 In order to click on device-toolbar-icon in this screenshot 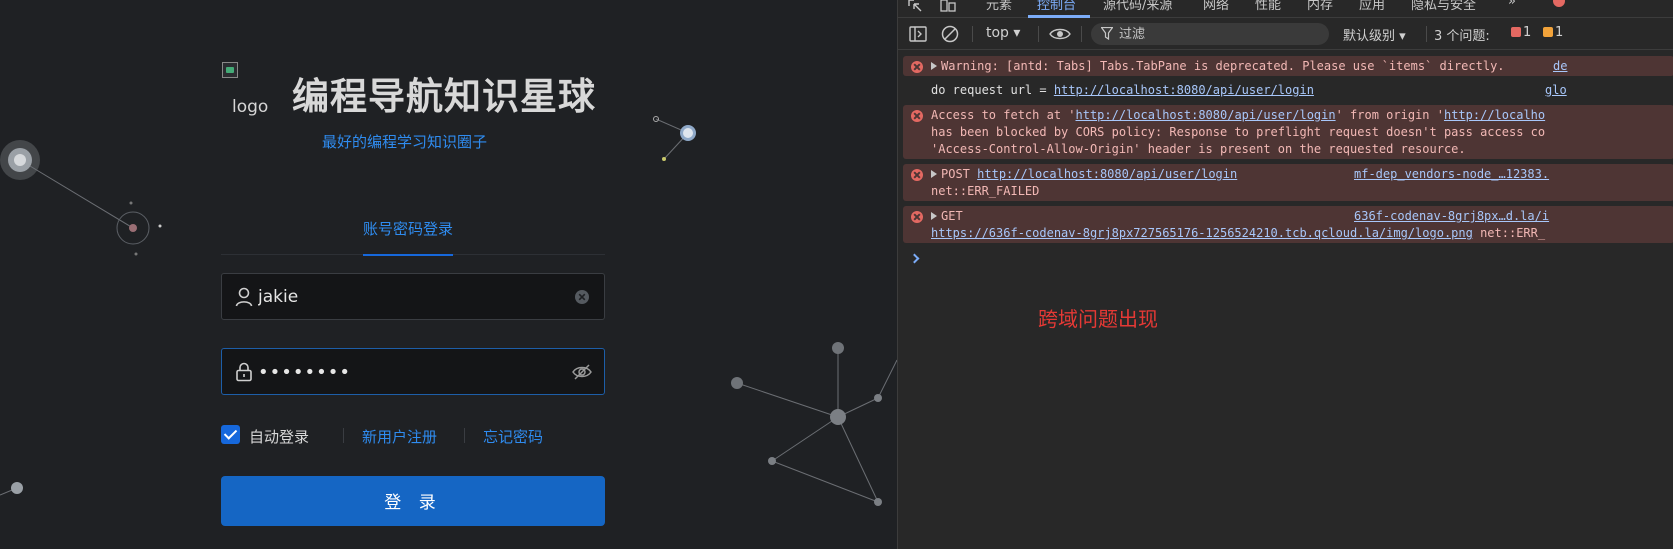, I will do `click(948, 6)`.